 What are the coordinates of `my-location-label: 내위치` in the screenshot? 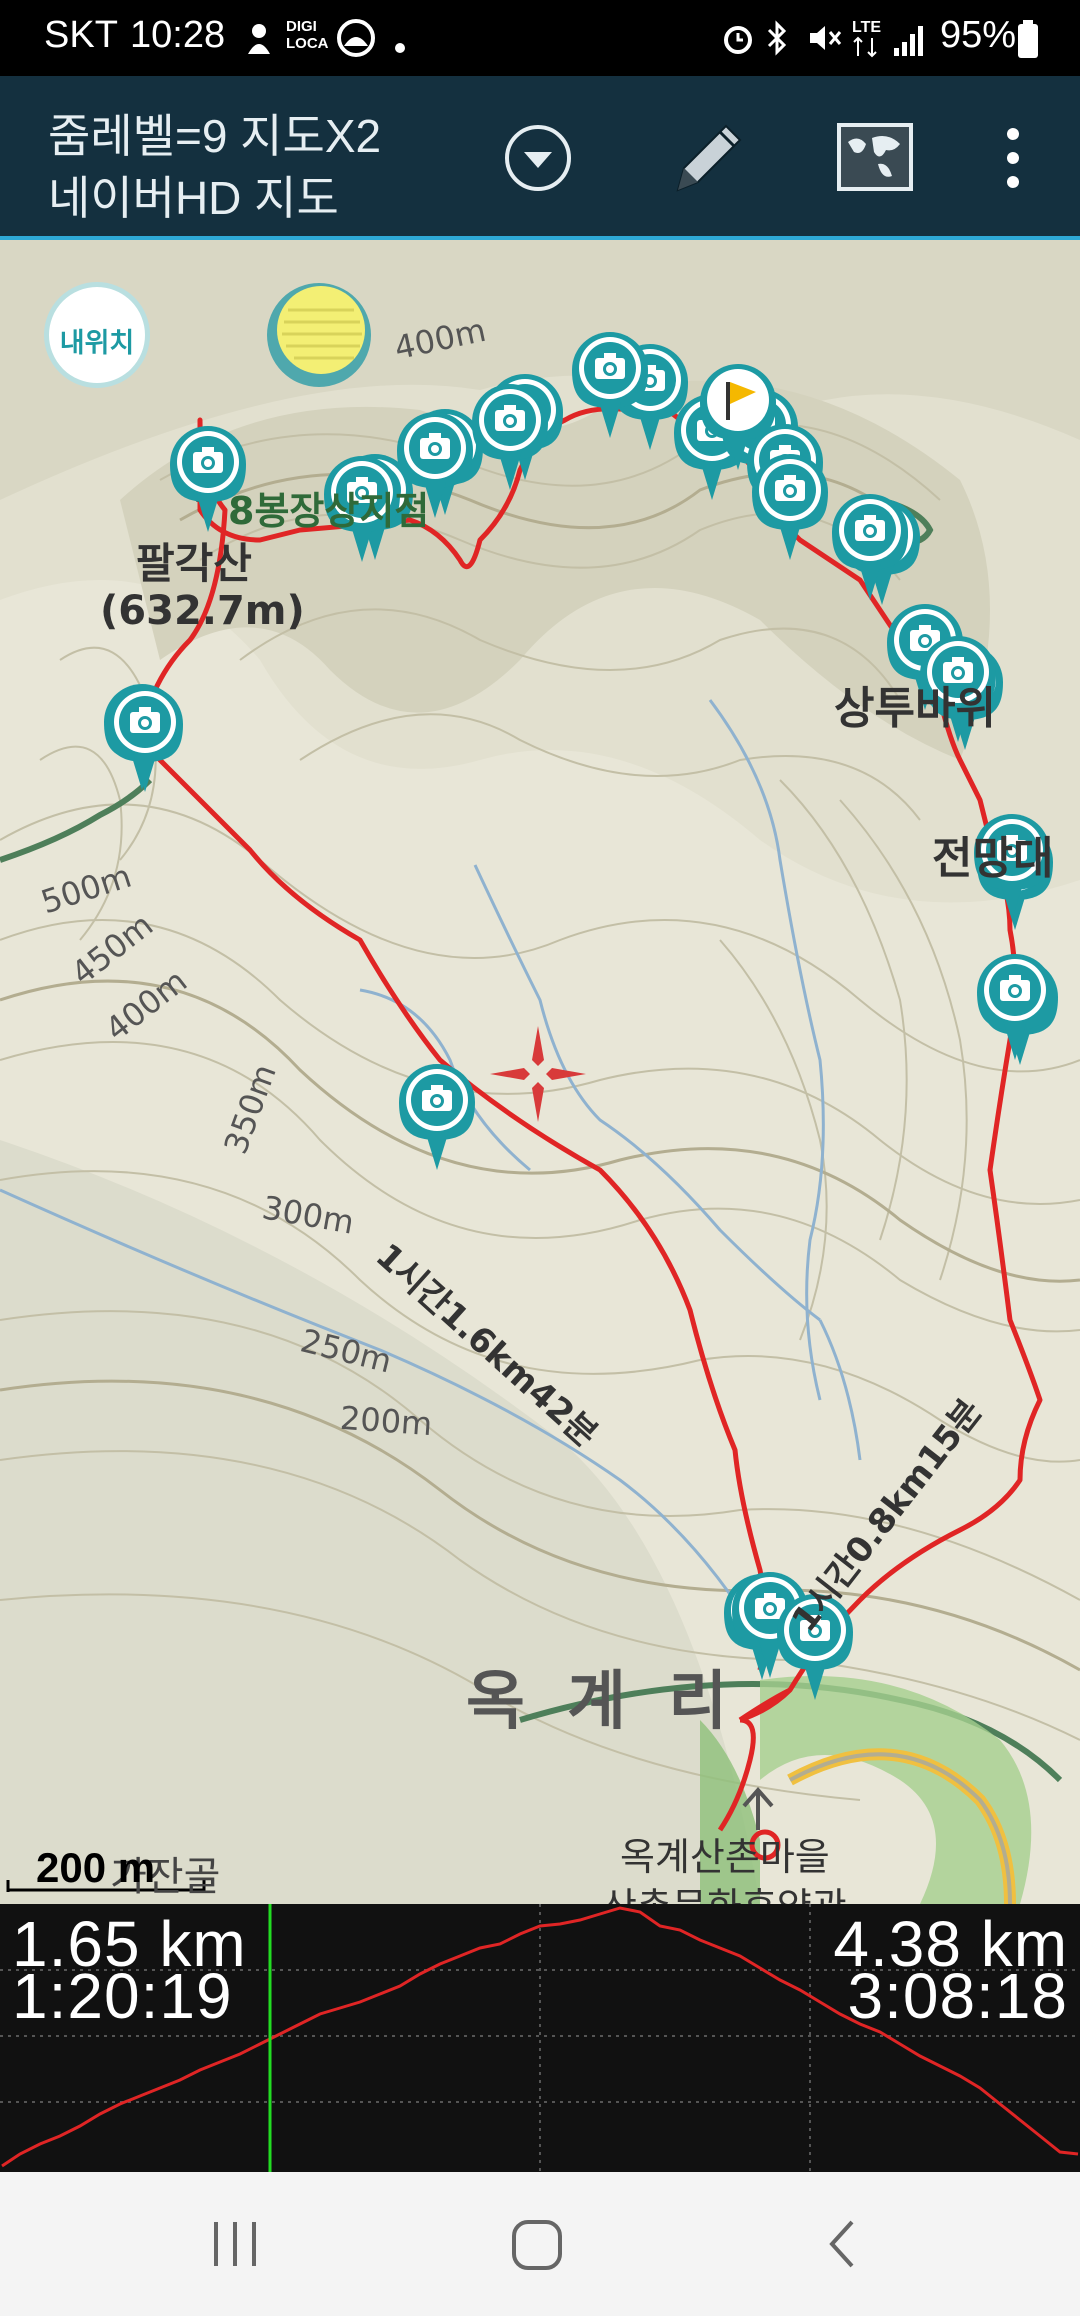 It's located at (97, 343).